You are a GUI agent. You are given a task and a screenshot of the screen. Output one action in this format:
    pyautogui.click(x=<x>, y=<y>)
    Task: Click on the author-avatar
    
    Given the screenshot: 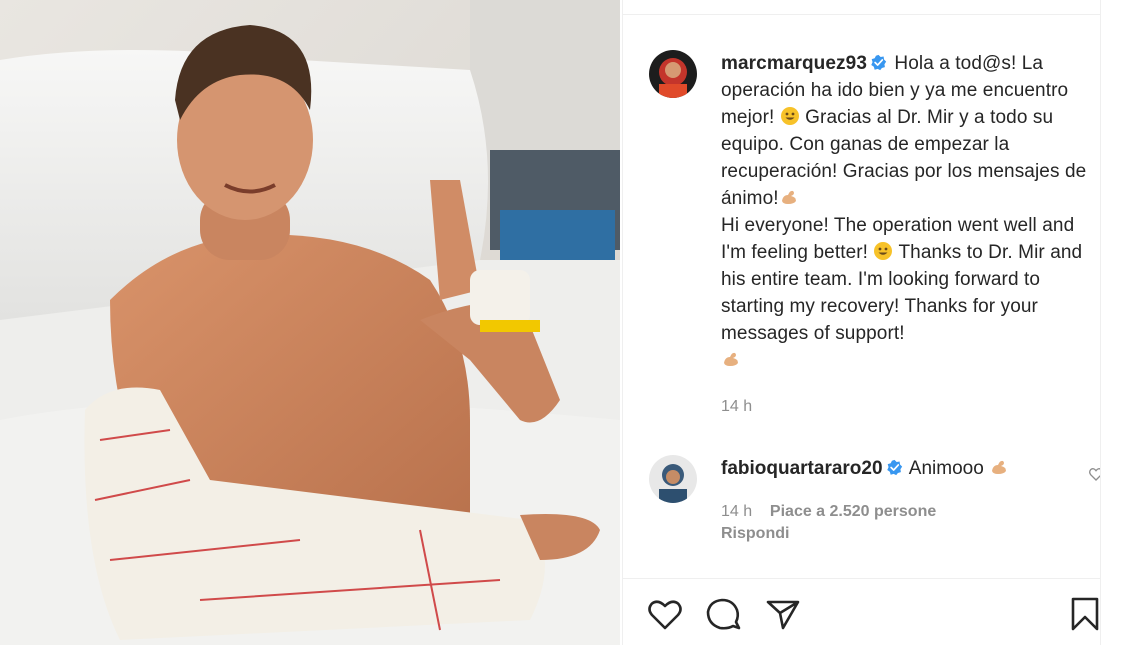 What is the action you would take?
    pyautogui.click(x=673, y=74)
    